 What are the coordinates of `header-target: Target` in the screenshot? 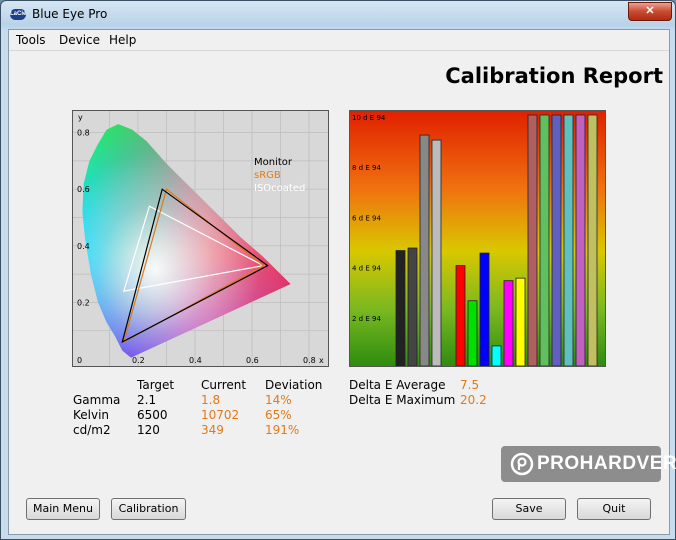 It's located at (156, 385).